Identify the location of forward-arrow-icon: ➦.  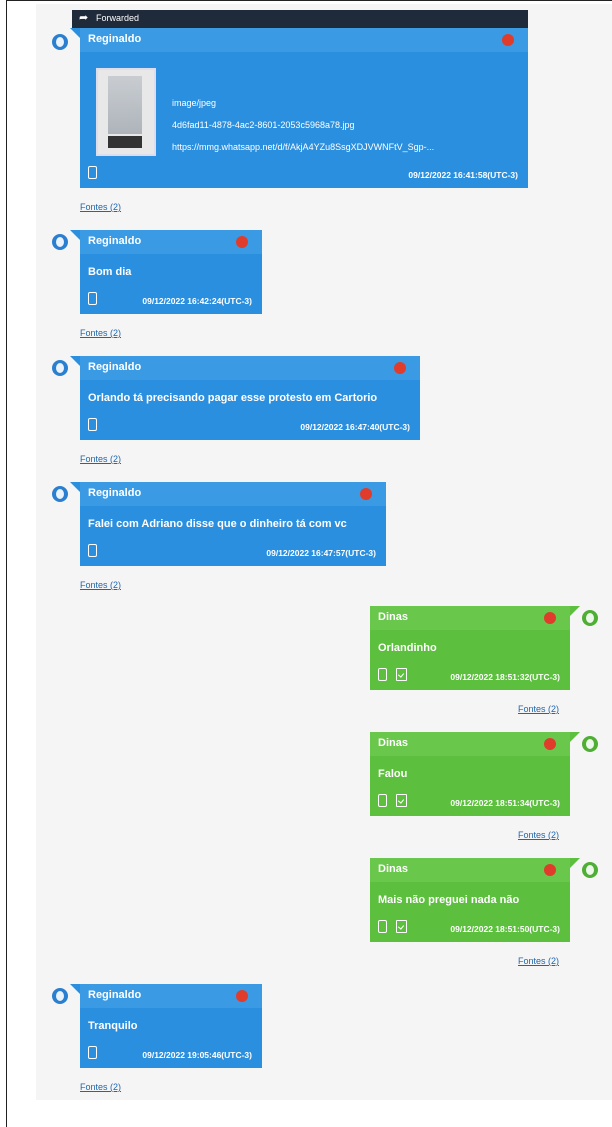
(84, 18).